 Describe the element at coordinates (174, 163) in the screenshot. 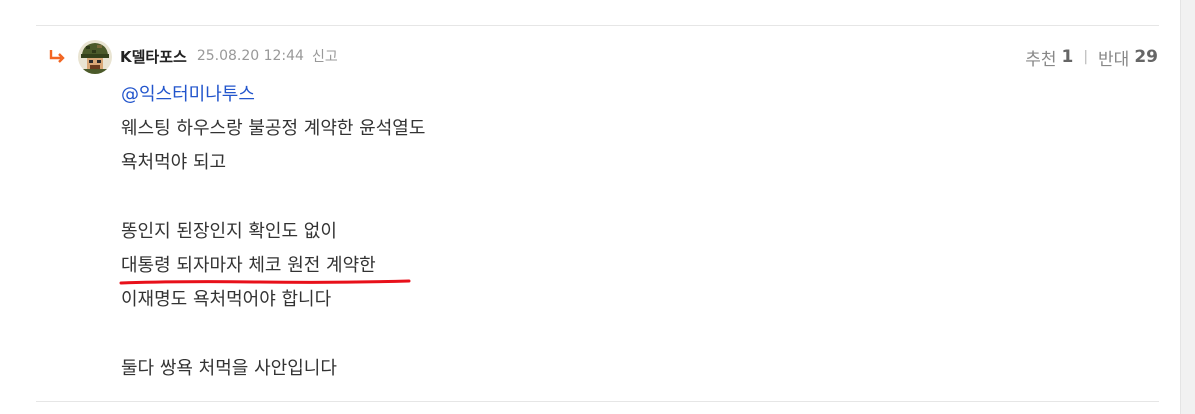

I see `comment-line: 욕처먹야 되고` at that location.